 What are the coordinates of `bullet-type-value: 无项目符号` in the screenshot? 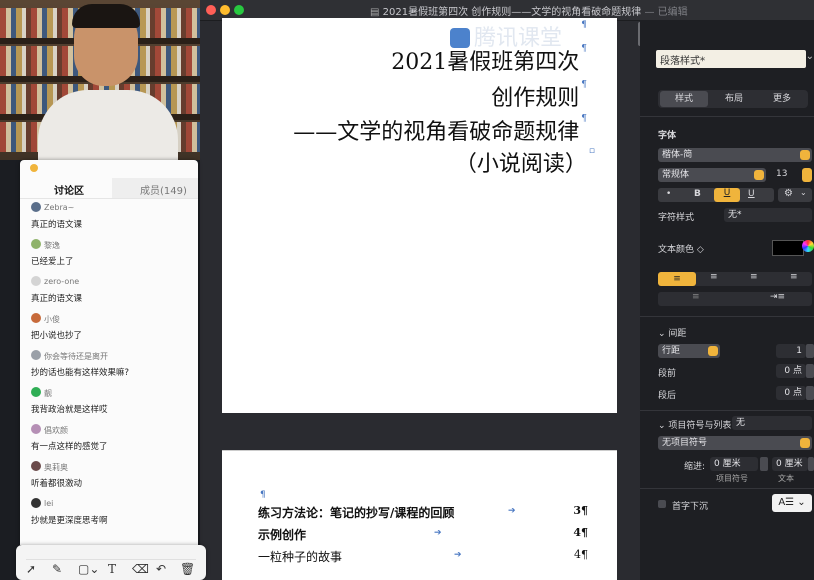 It's located at (685, 443).